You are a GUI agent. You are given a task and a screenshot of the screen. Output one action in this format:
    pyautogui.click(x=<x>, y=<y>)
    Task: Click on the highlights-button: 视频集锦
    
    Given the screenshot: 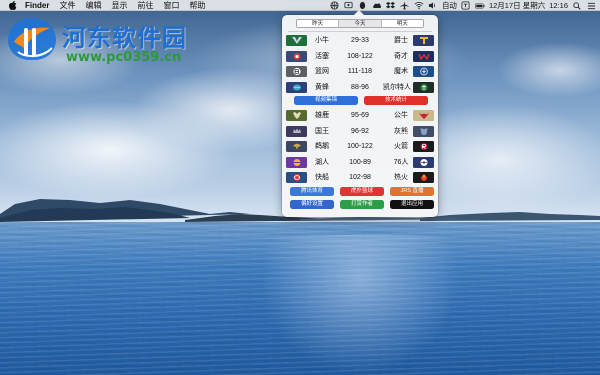 What is the action you would take?
    pyautogui.click(x=326, y=100)
    